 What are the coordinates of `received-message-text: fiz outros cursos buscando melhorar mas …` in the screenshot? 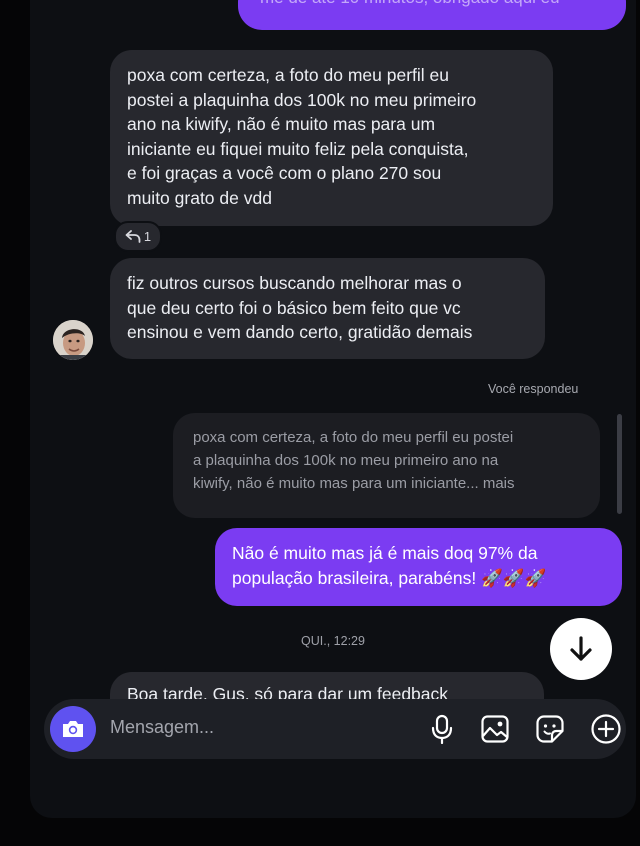 It's located at (300, 308).